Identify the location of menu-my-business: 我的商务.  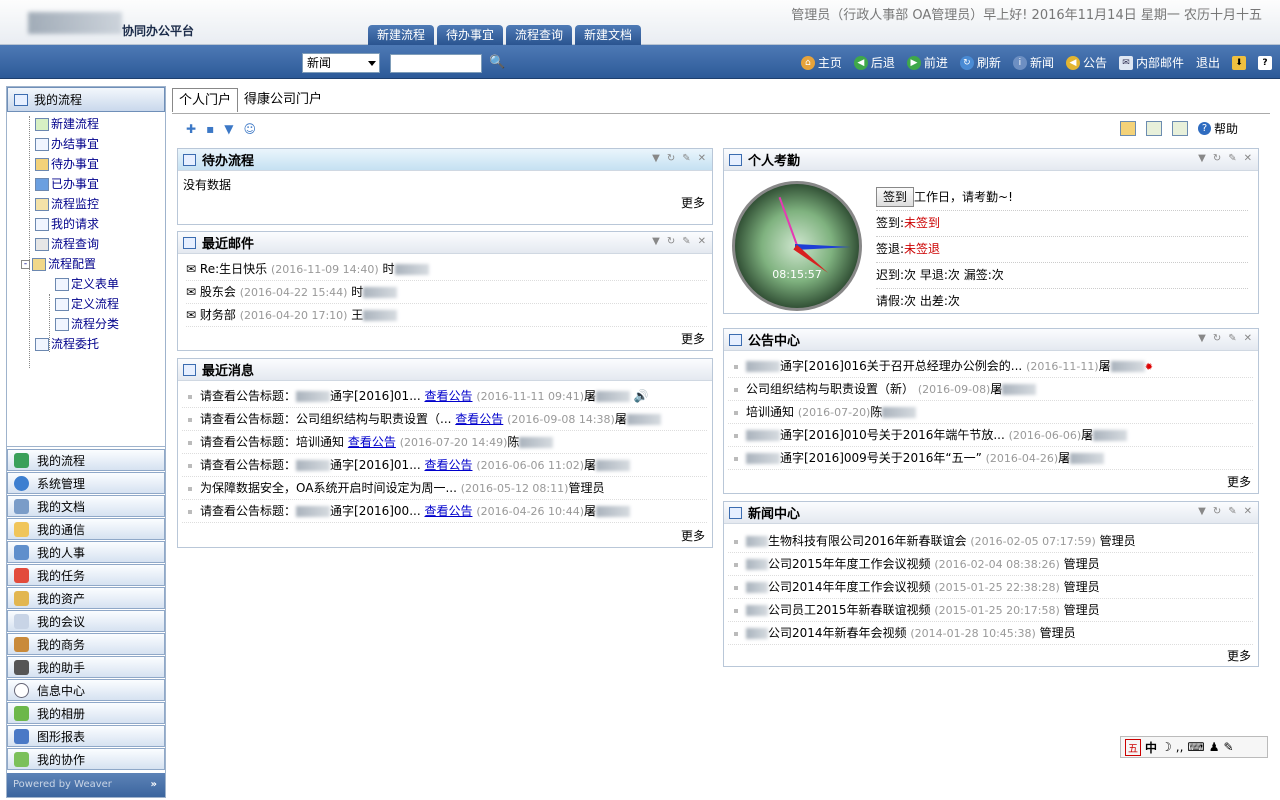
(86, 644).